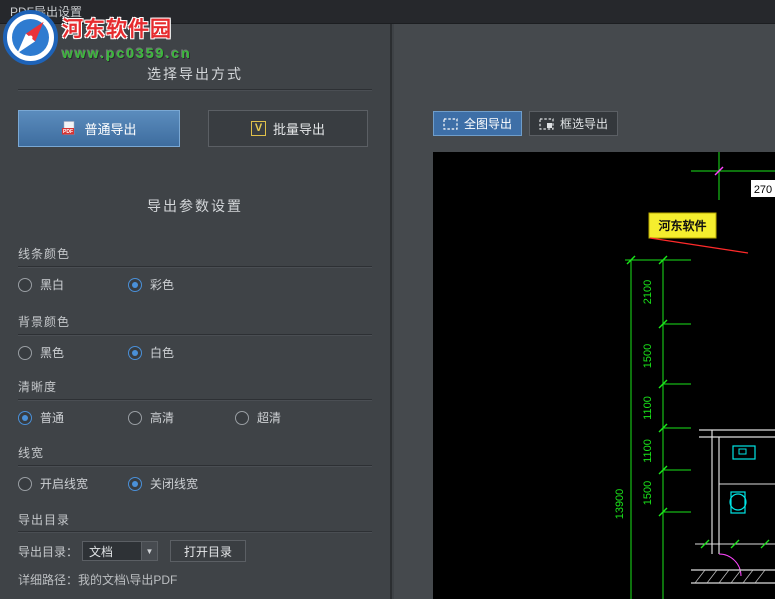 Image resolution: width=775 pixels, height=599 pixels. Describe the element at coordinates (620, 504) in the screenshot. I see `total-dim-text: 13900` at that location.